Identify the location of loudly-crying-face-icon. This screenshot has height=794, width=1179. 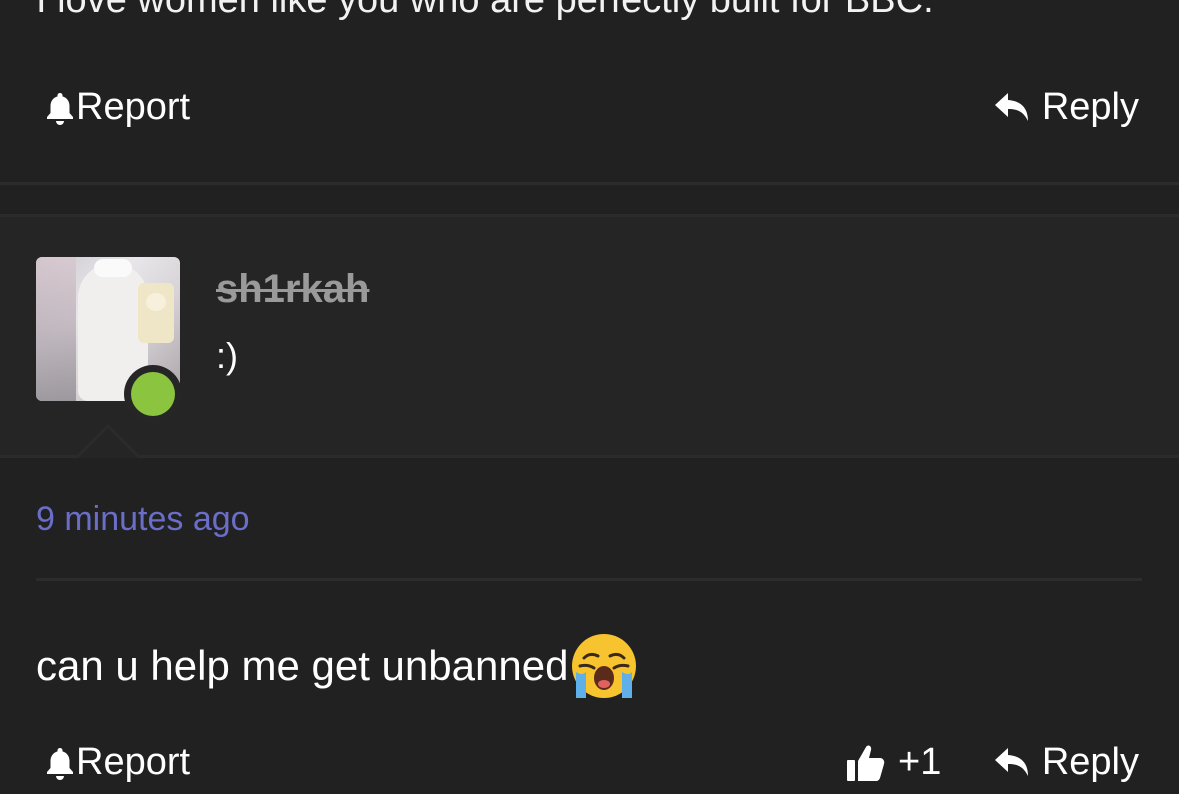
(604, 666).